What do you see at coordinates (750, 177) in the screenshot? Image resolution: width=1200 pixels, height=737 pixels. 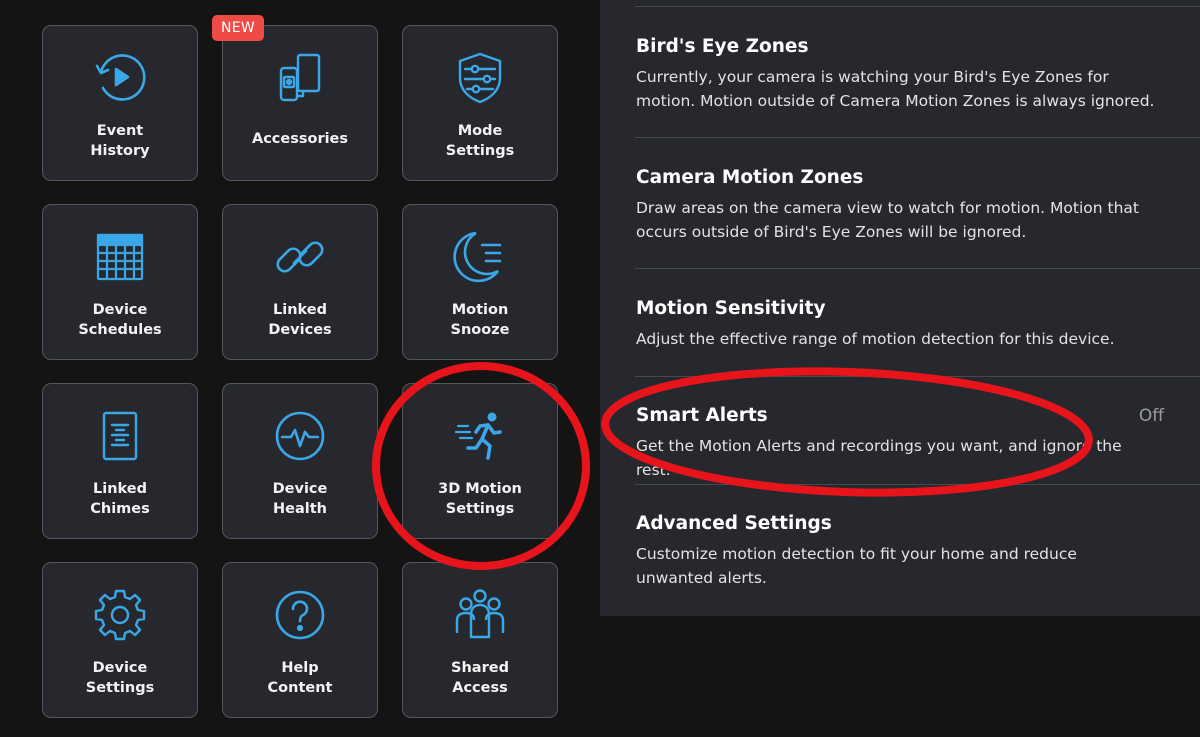 I see `row-title: Camera Motion Zones` at bounding box center [750, 177].